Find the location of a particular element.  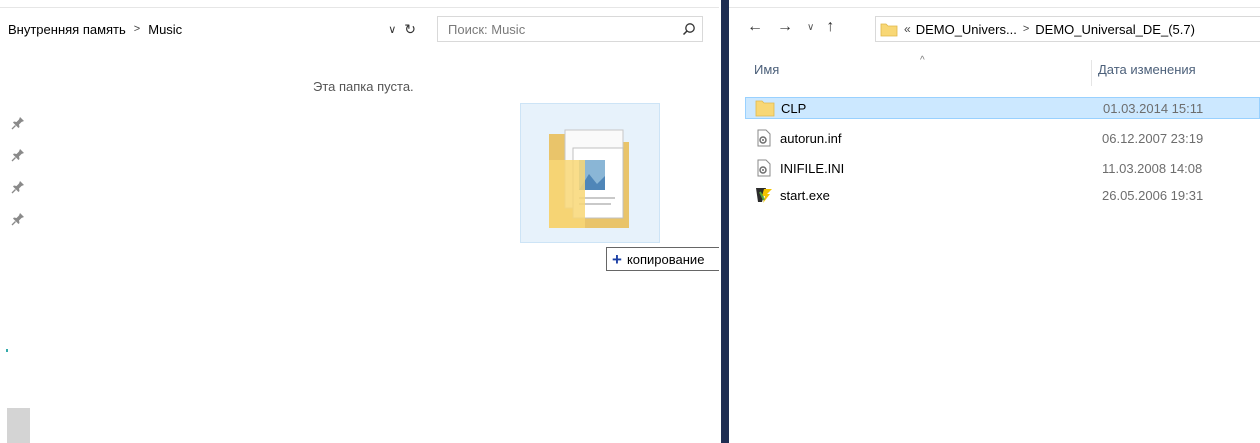

up-arrow-icon: ↑ is located at coordinates (830, 27).